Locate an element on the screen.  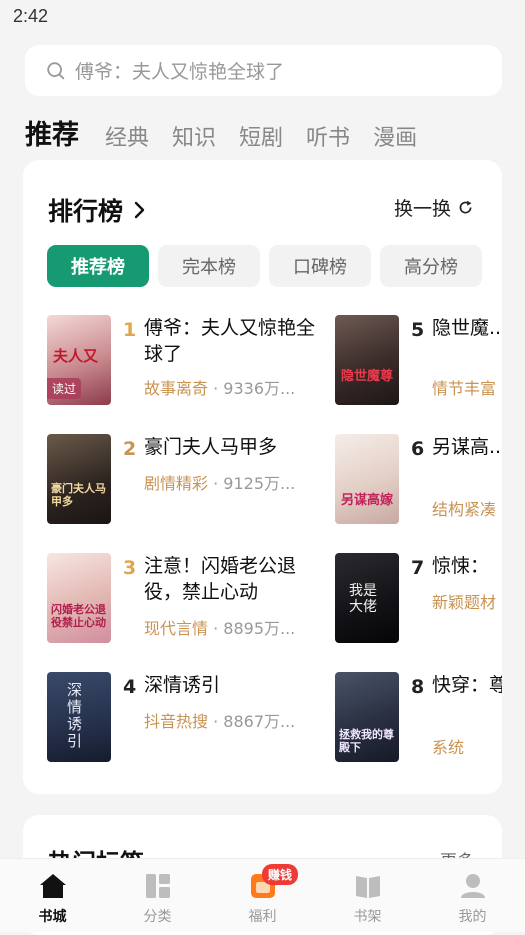
nav-profile: 我的 is located at coordinates (472, 895).